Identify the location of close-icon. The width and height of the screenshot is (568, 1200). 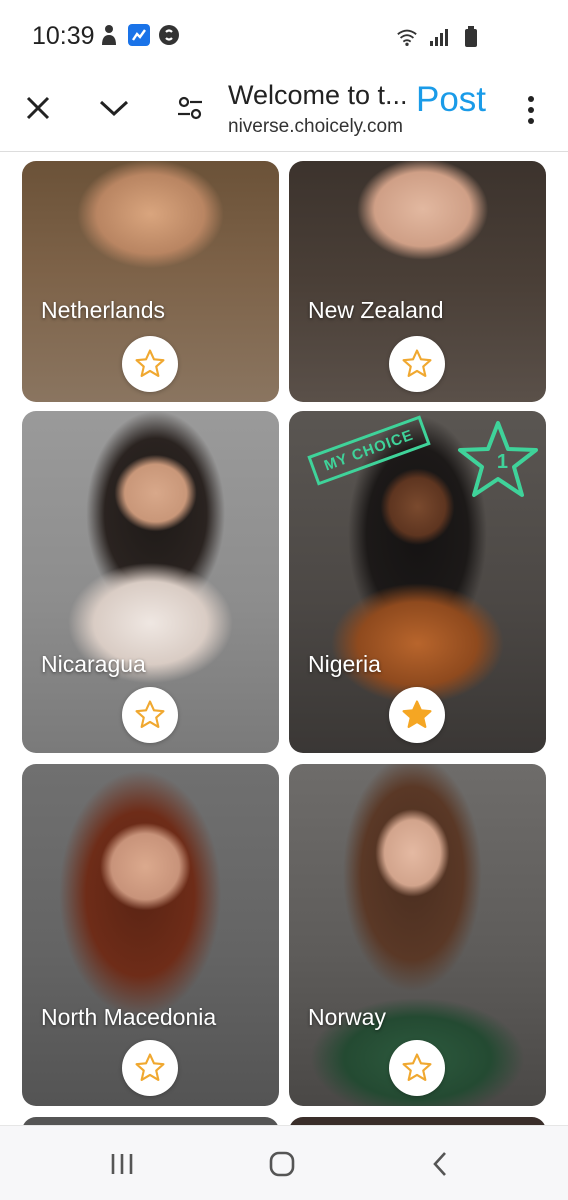
(38, 108).